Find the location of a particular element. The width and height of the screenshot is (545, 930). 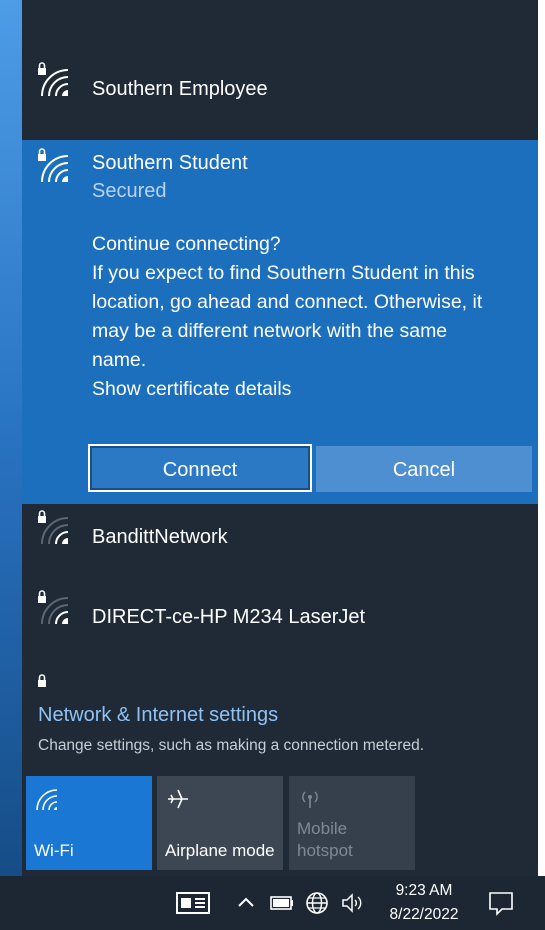

globe-network-icon is located at coordinates (317, 903).